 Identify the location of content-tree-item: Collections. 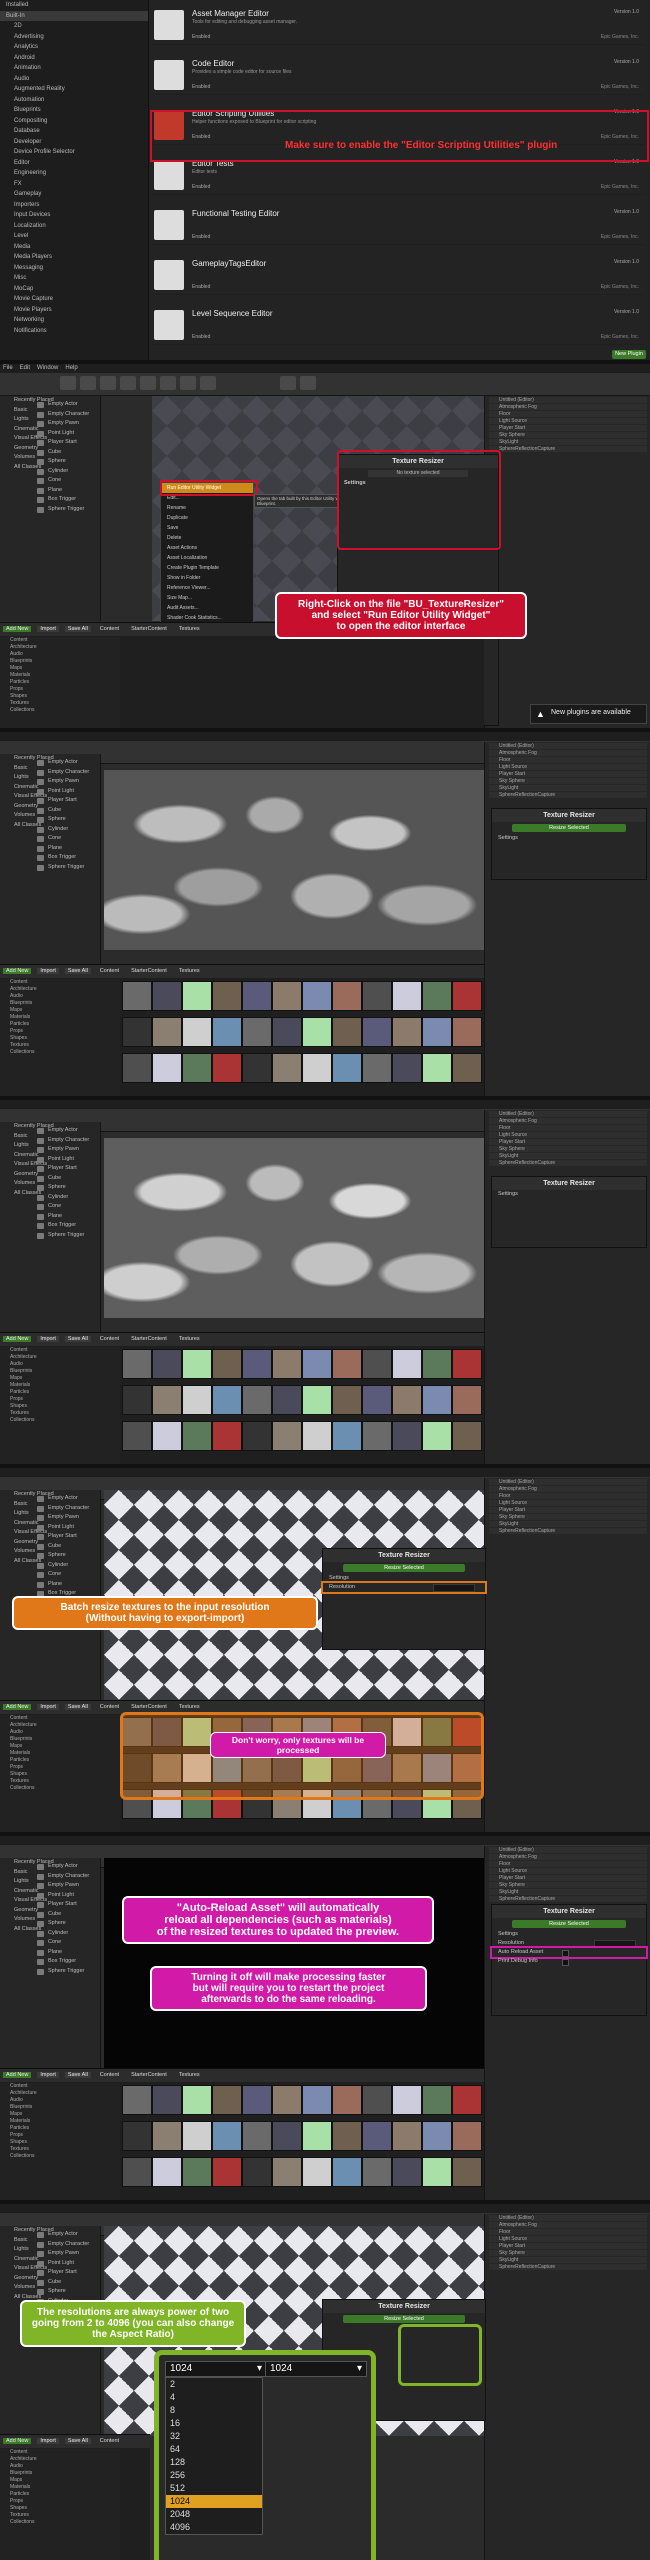
(60, 1788).